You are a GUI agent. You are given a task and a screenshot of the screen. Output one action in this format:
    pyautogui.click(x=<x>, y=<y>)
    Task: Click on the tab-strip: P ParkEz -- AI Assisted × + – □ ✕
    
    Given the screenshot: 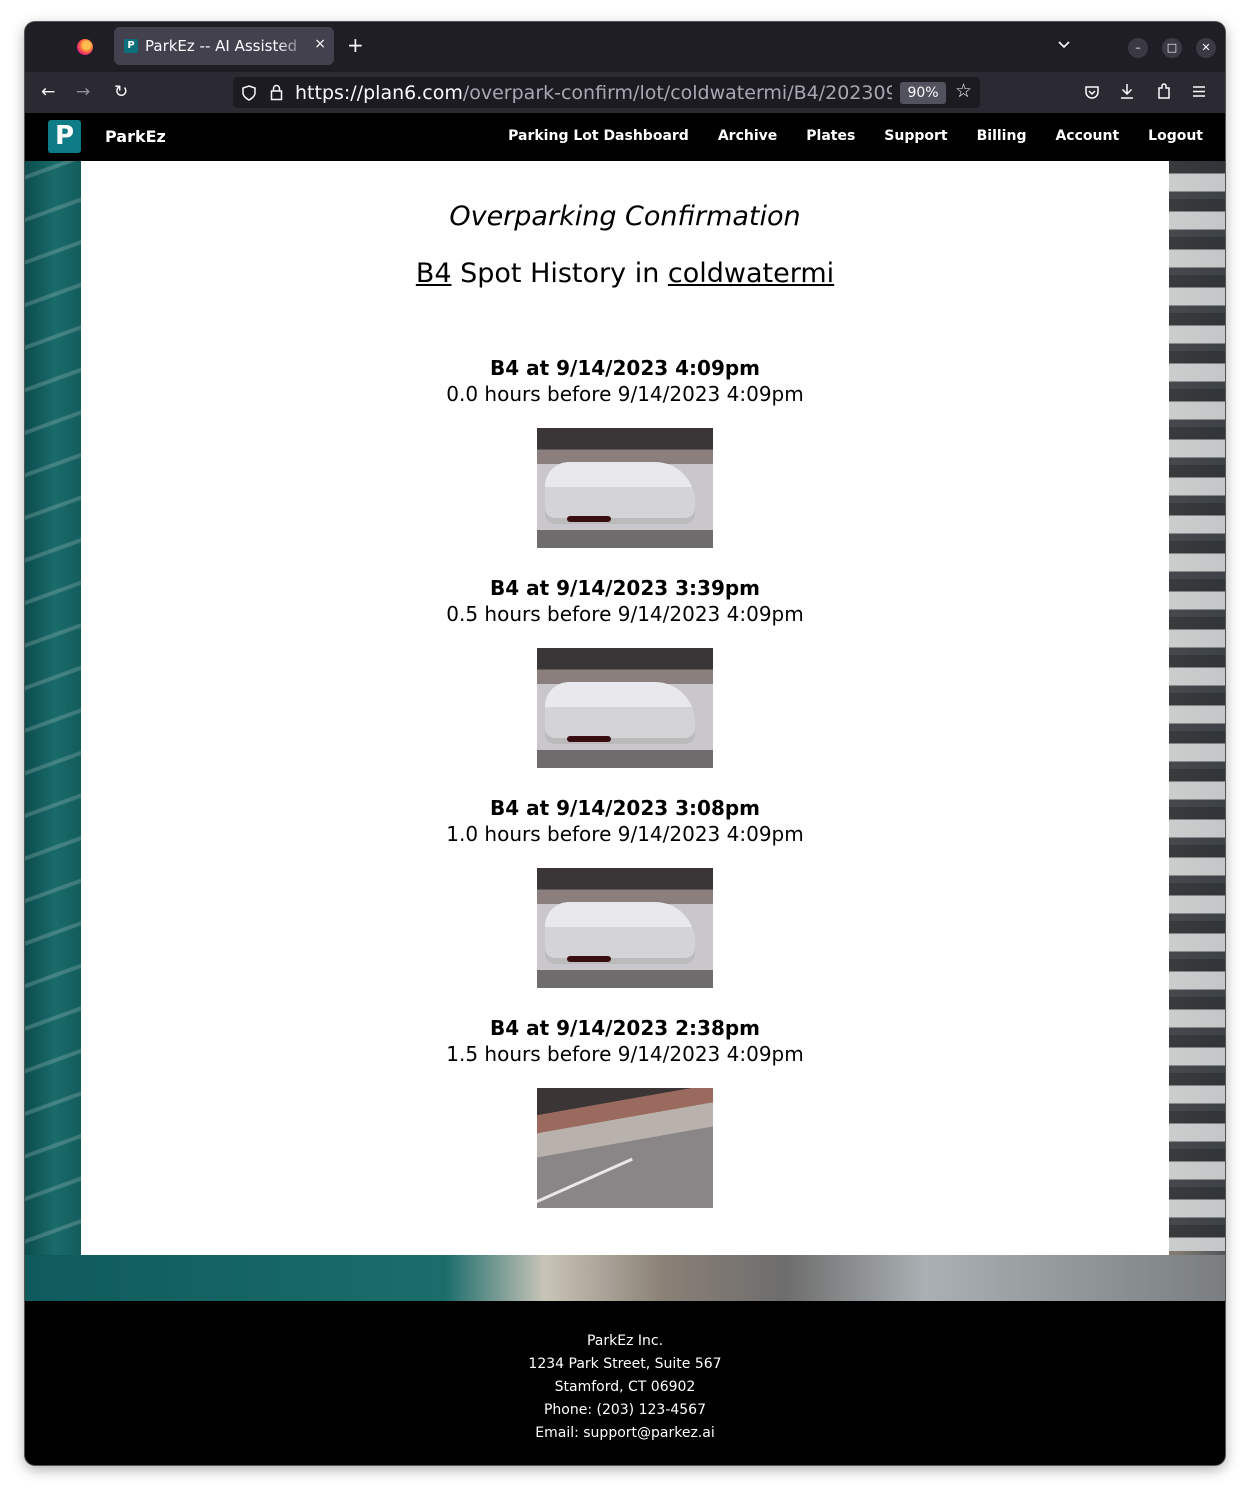 What is the action you would take?
    pyautogui.click(x=625, y=47)
    